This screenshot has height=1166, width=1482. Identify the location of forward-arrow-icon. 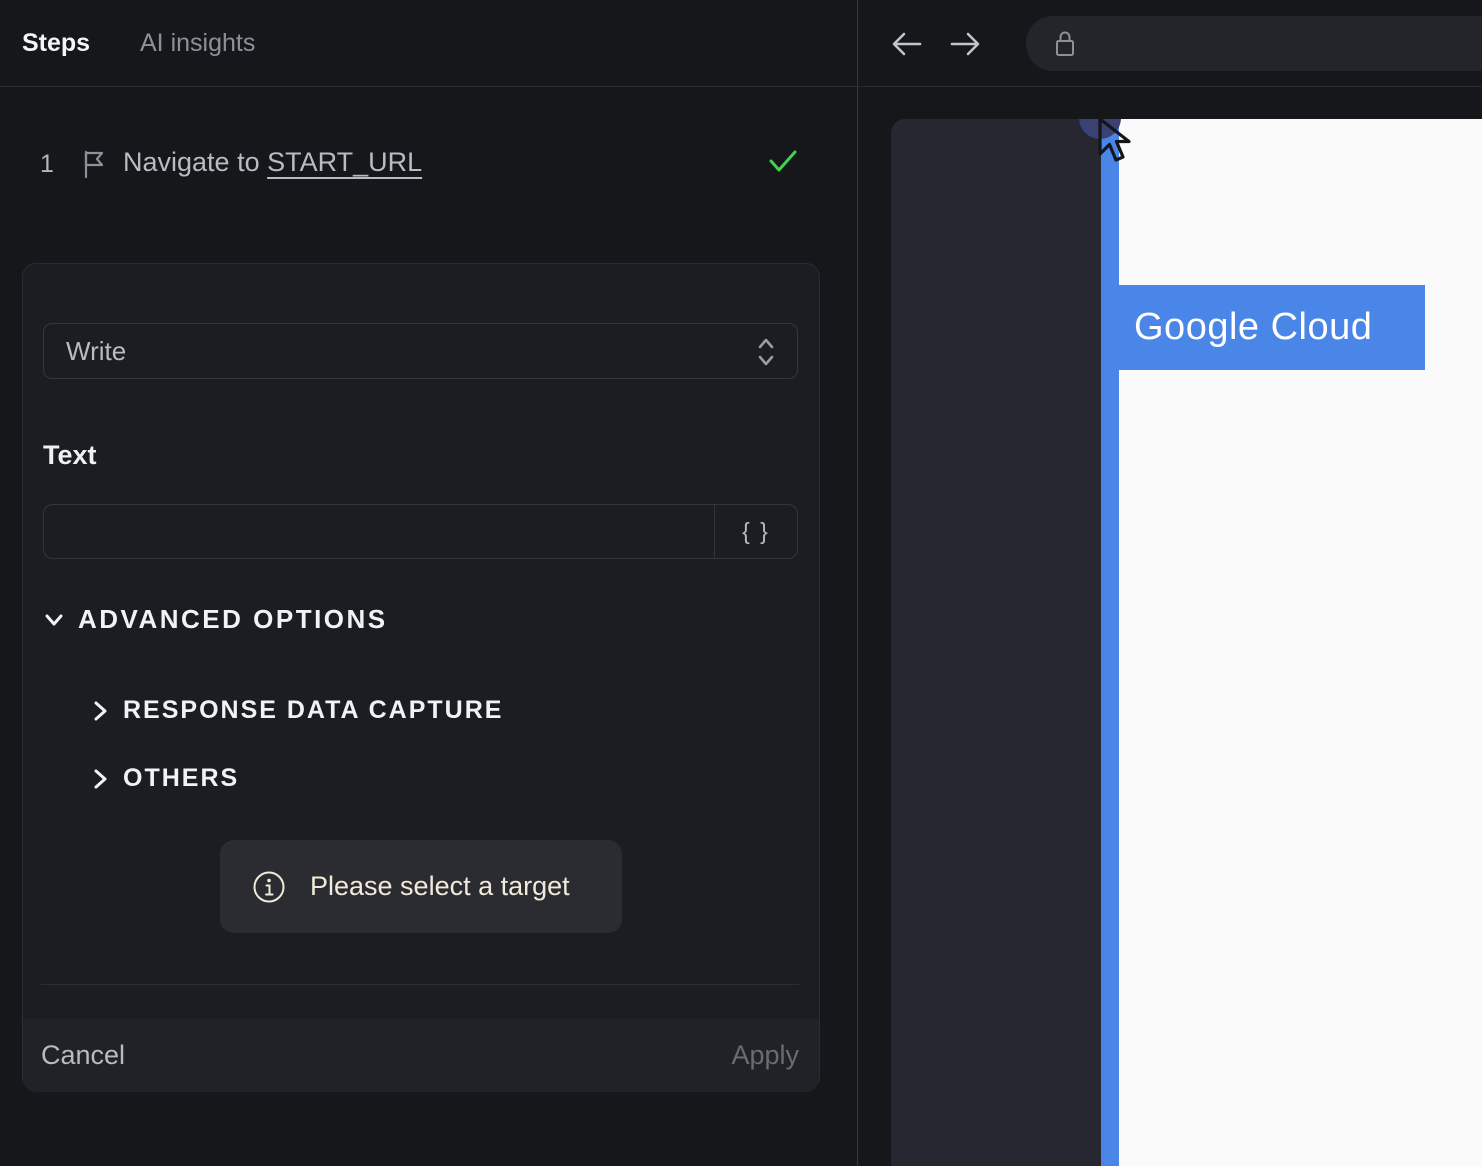
(965, 44).